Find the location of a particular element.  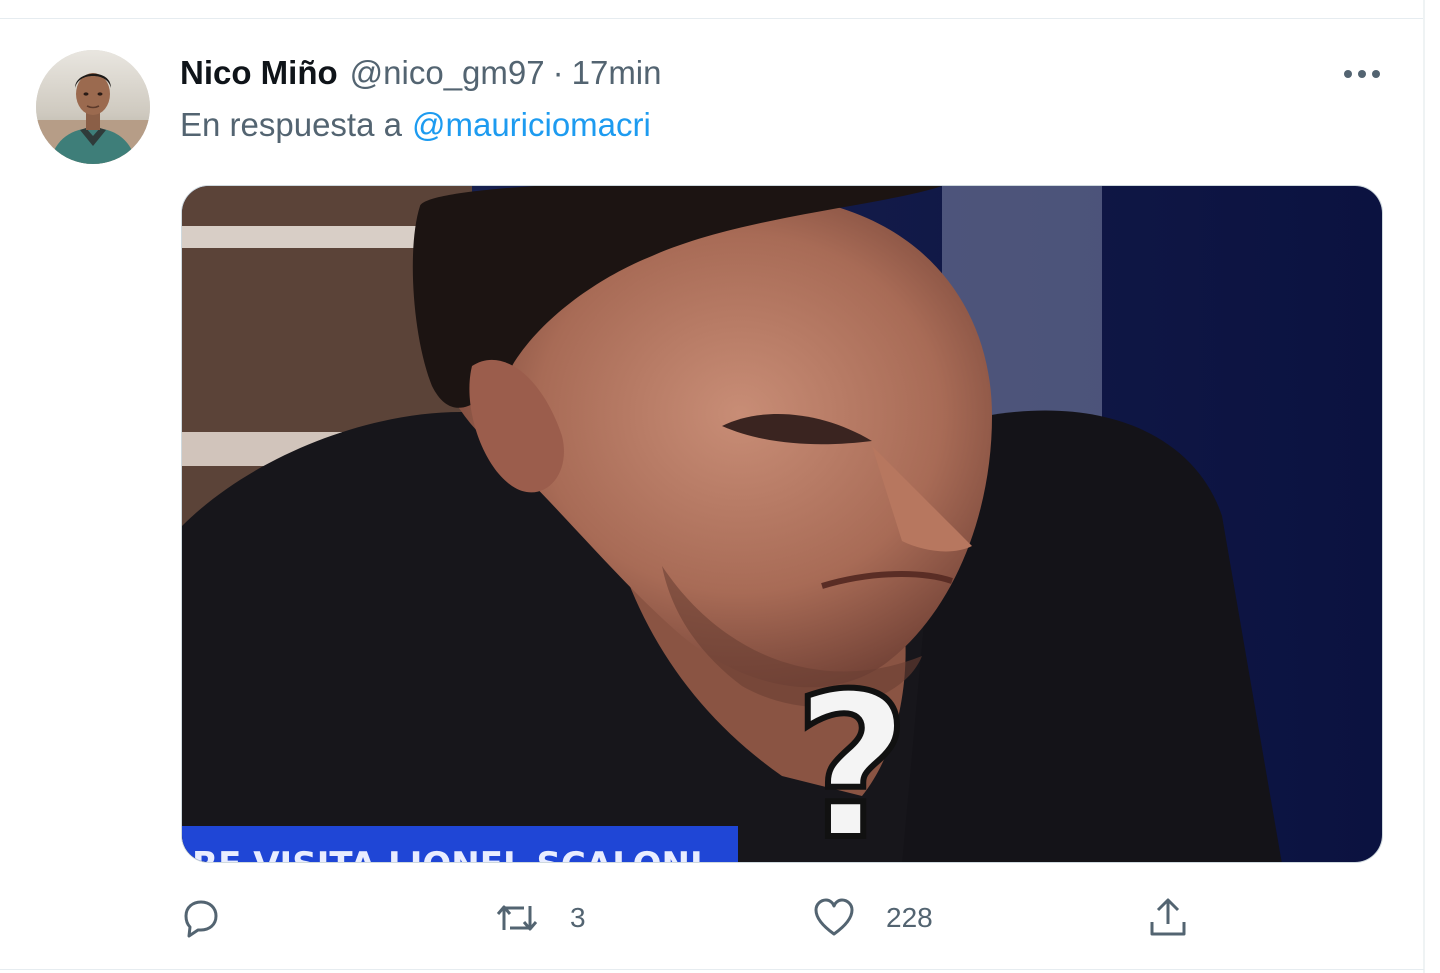

top-divider is located at coordinates (712, 18).